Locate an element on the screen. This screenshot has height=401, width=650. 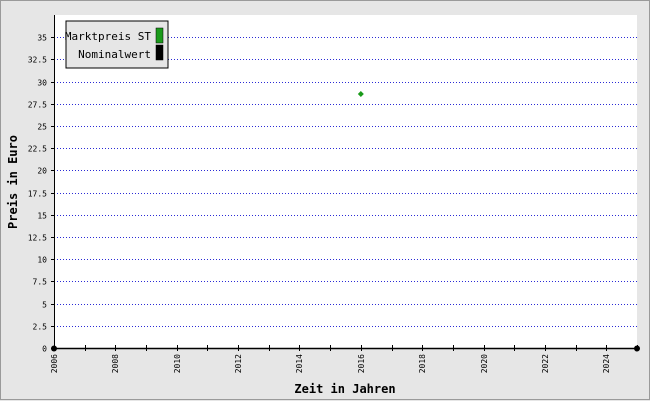
y-tick-label: 32.5 is located at coordinates (37, 60).